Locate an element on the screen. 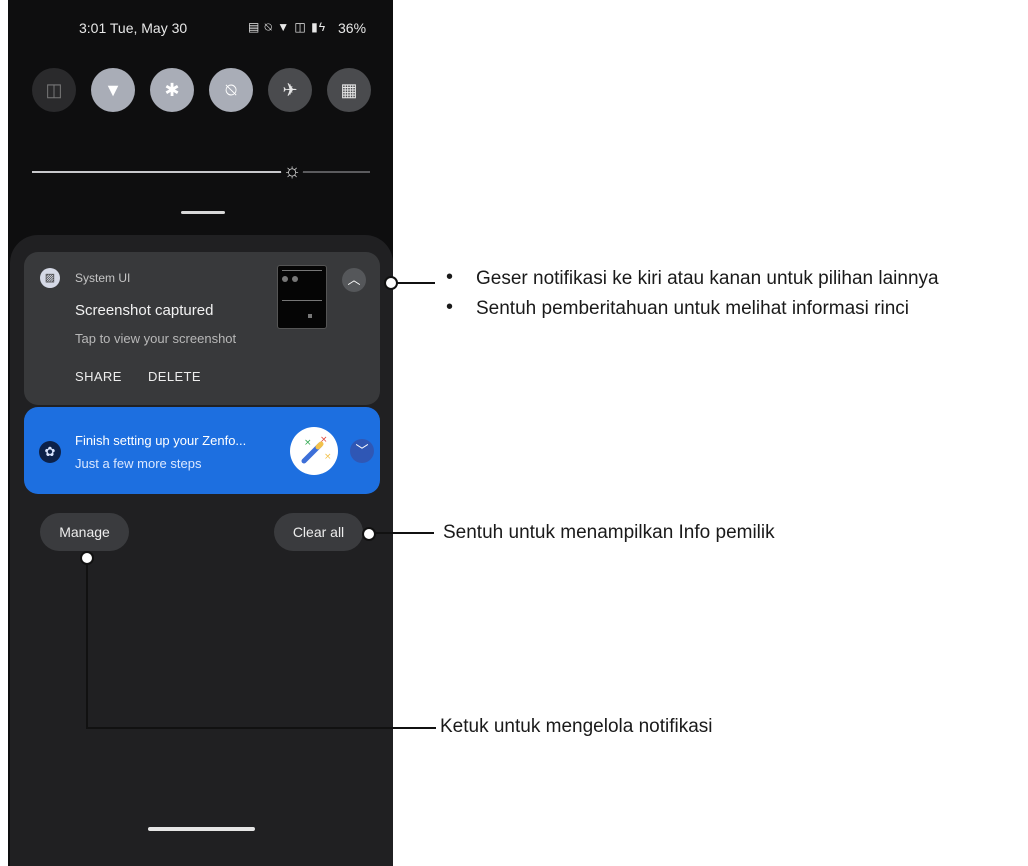  image-icon: ▨ is located at coordinates (50, 278).